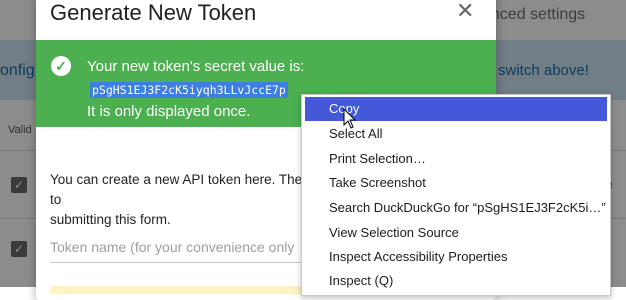 This screenshot has width=626, height=300. I want to click on menu-item-take-screenshot: Take Screenshot, so click(456, 183).